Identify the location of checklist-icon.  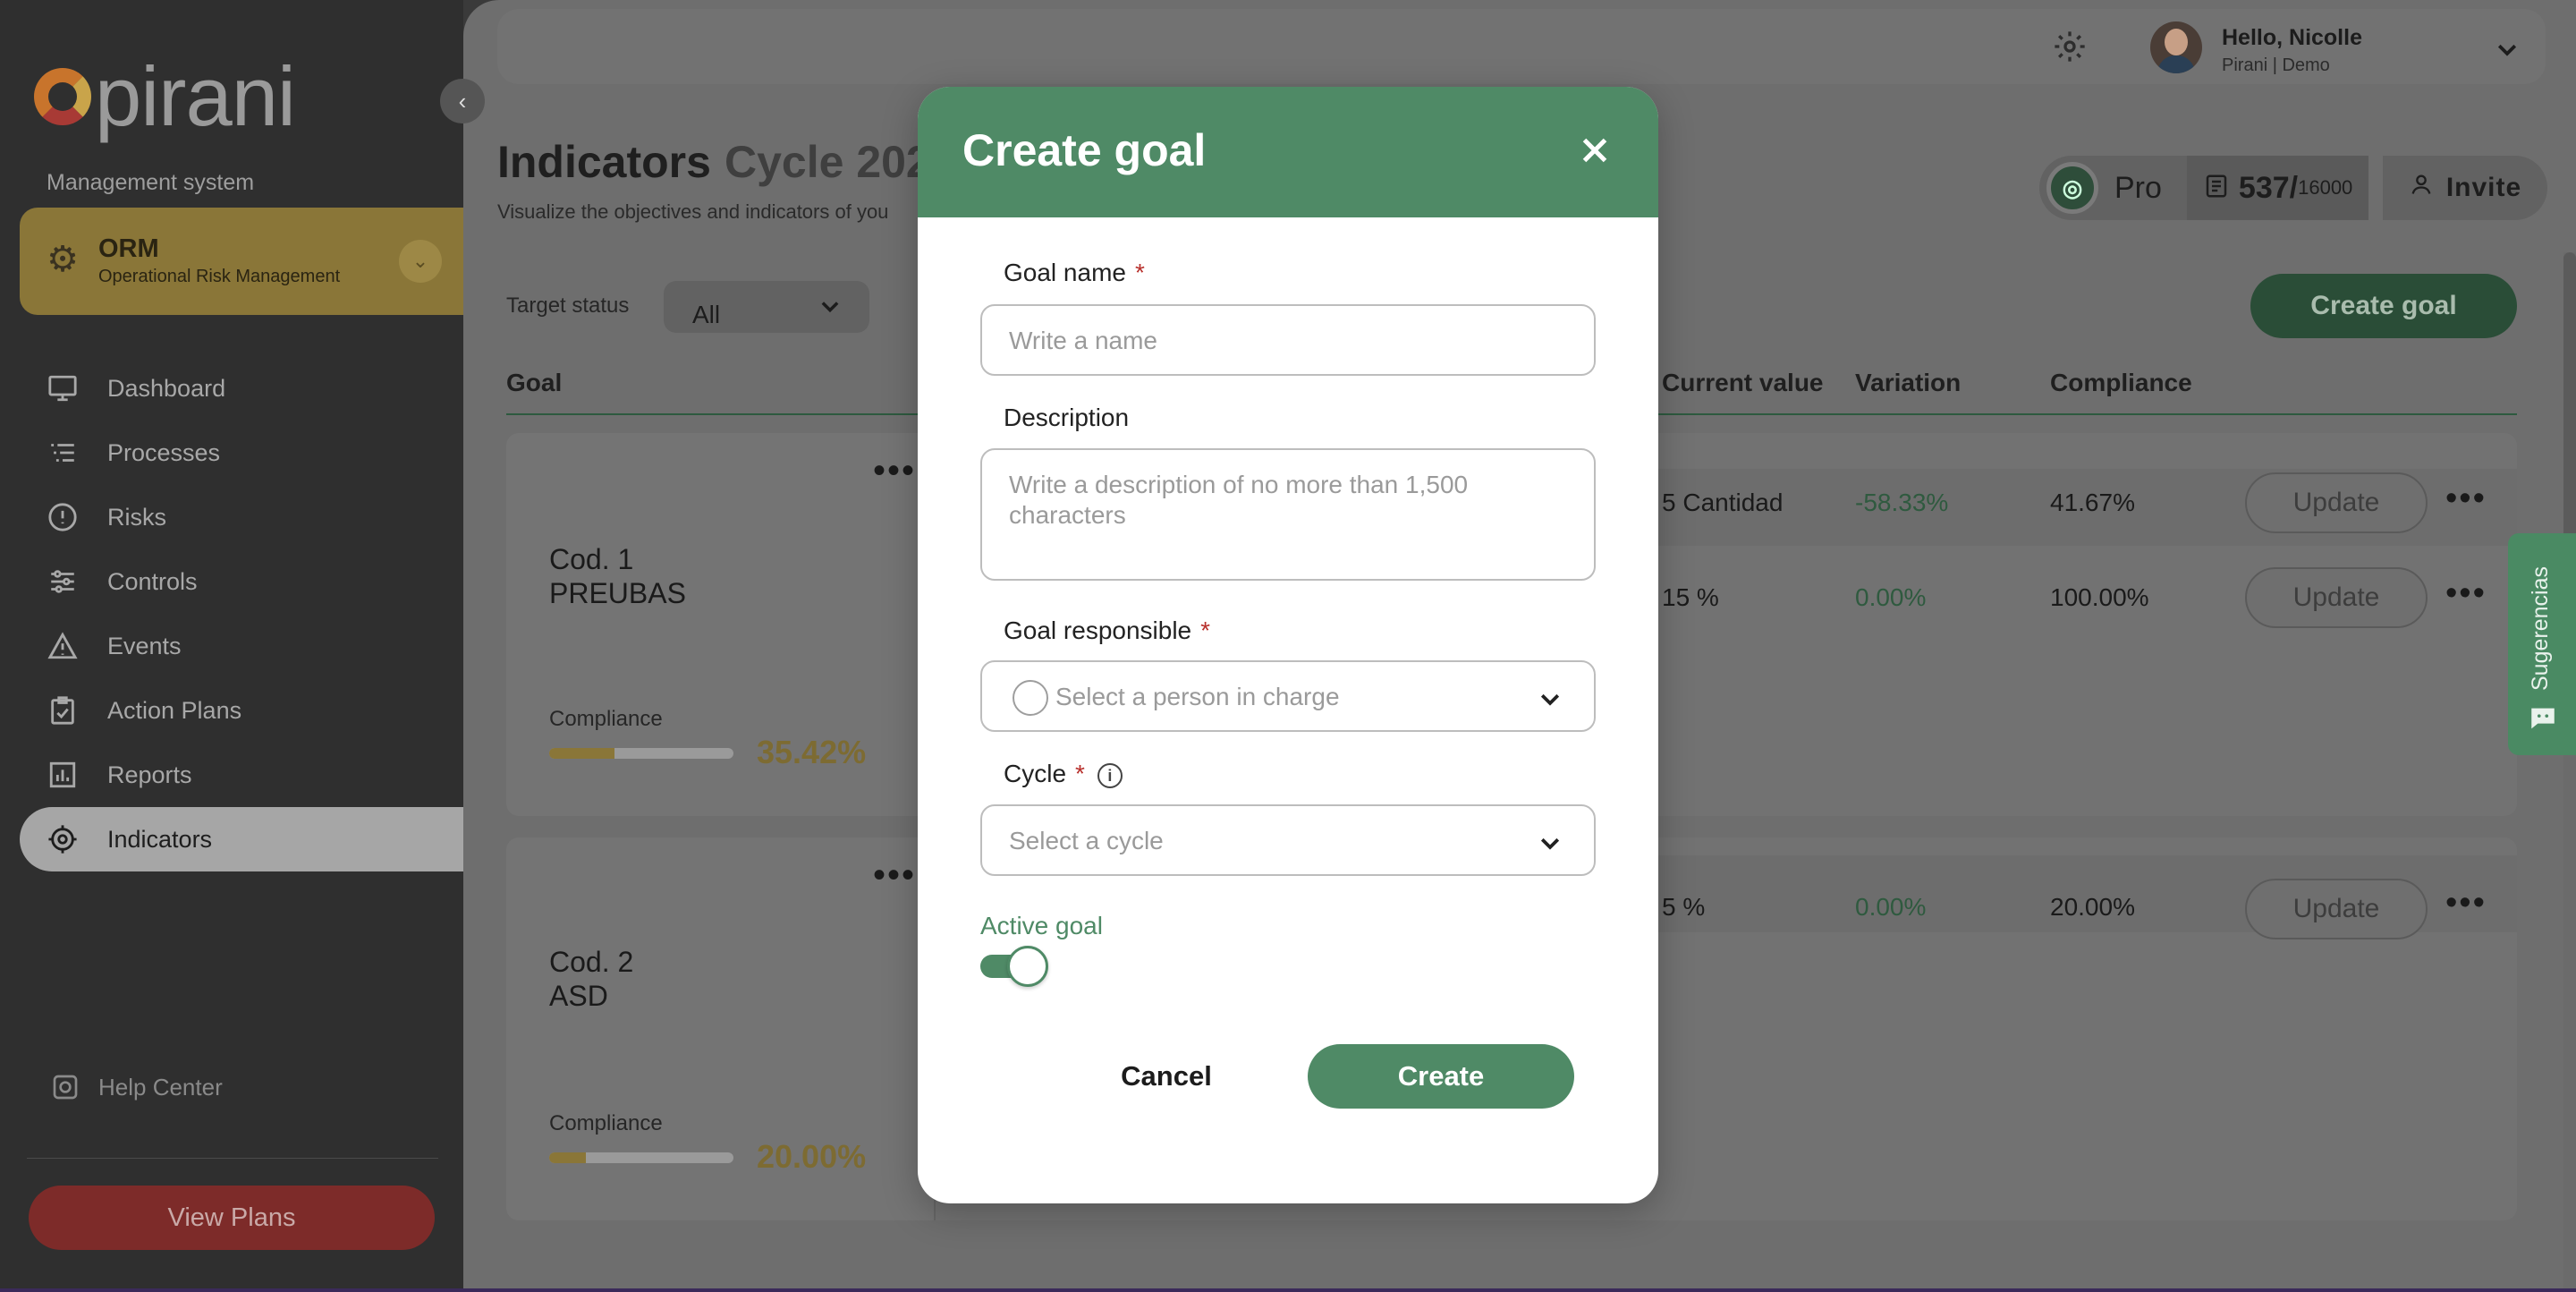
(63, 710).